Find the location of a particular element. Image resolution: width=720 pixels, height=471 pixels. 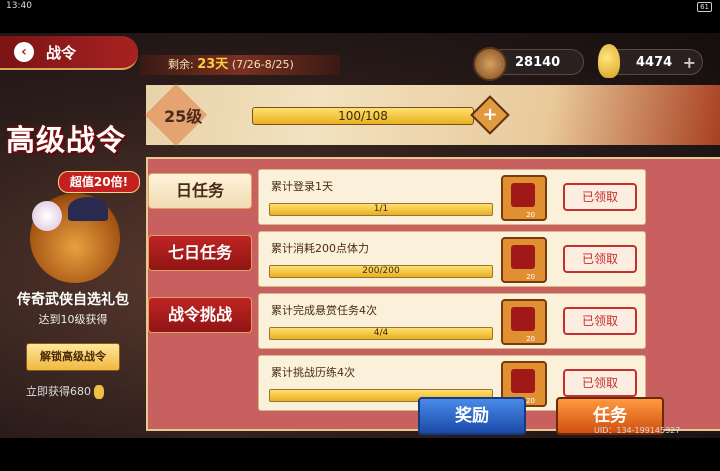

status-bar: 13:40 61 is located at coordinates (360, 7).